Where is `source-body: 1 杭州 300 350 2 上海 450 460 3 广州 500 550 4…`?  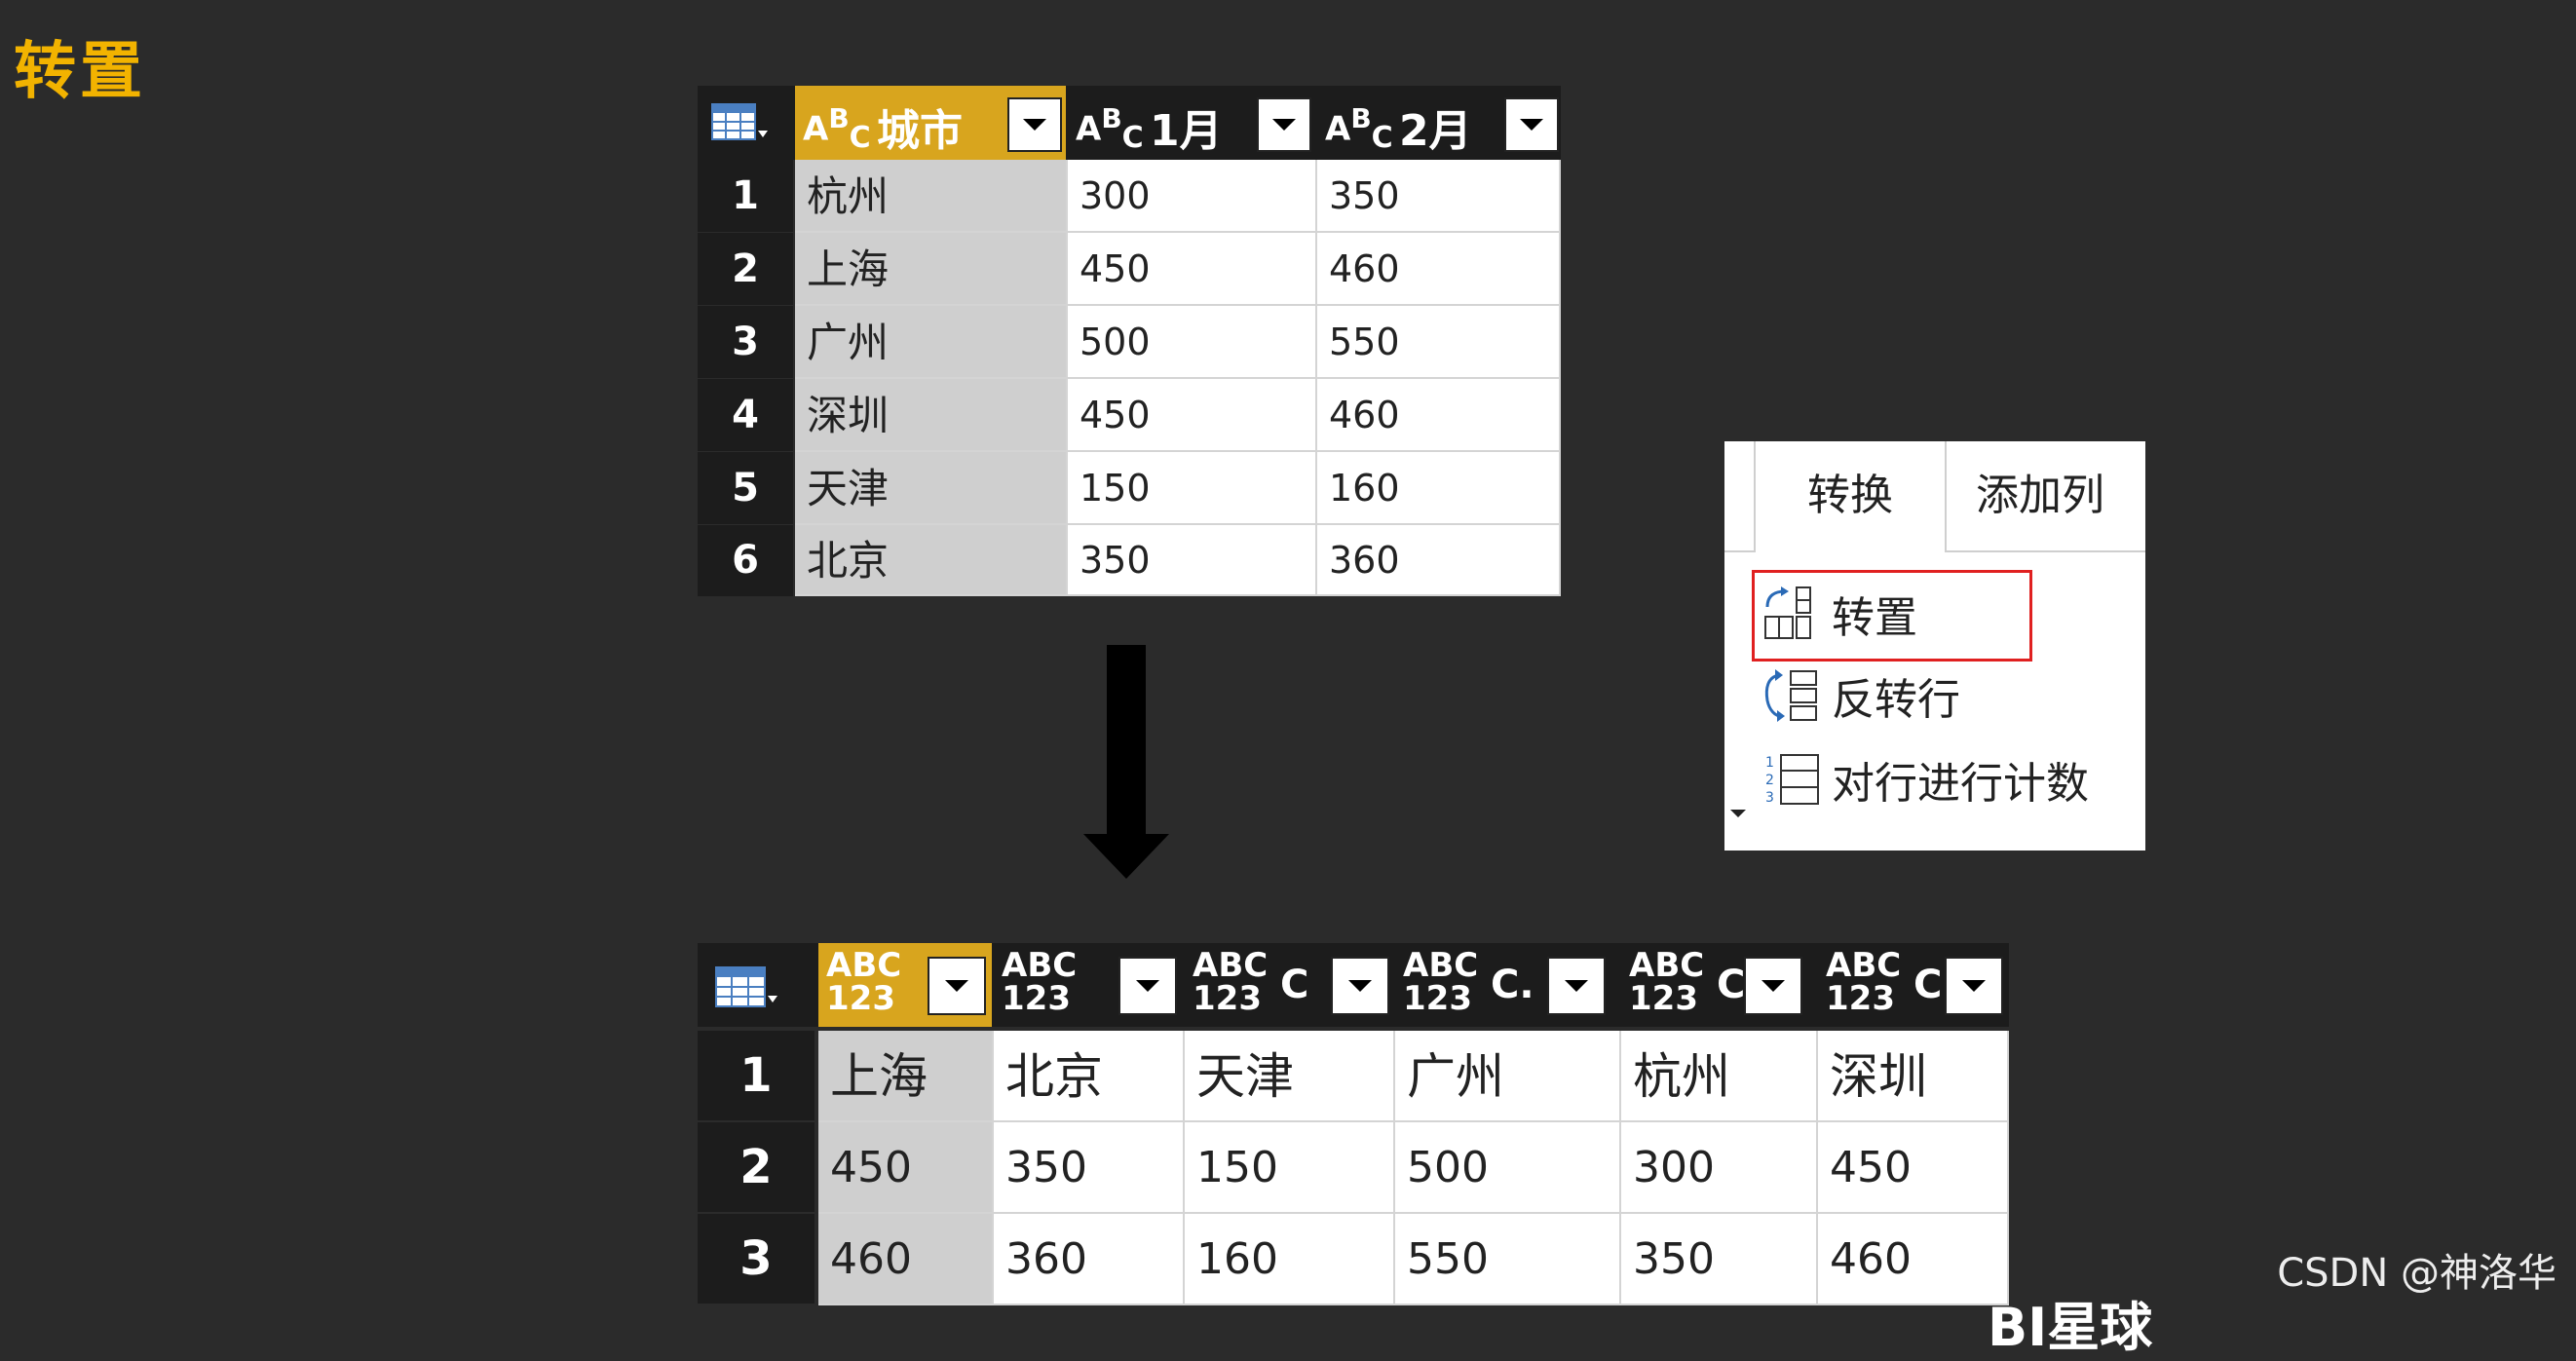
source-body: 1 杭州 300 350 2 上海 450 460 3 广州 500 550 4… is located at coordinates (1129, 378).